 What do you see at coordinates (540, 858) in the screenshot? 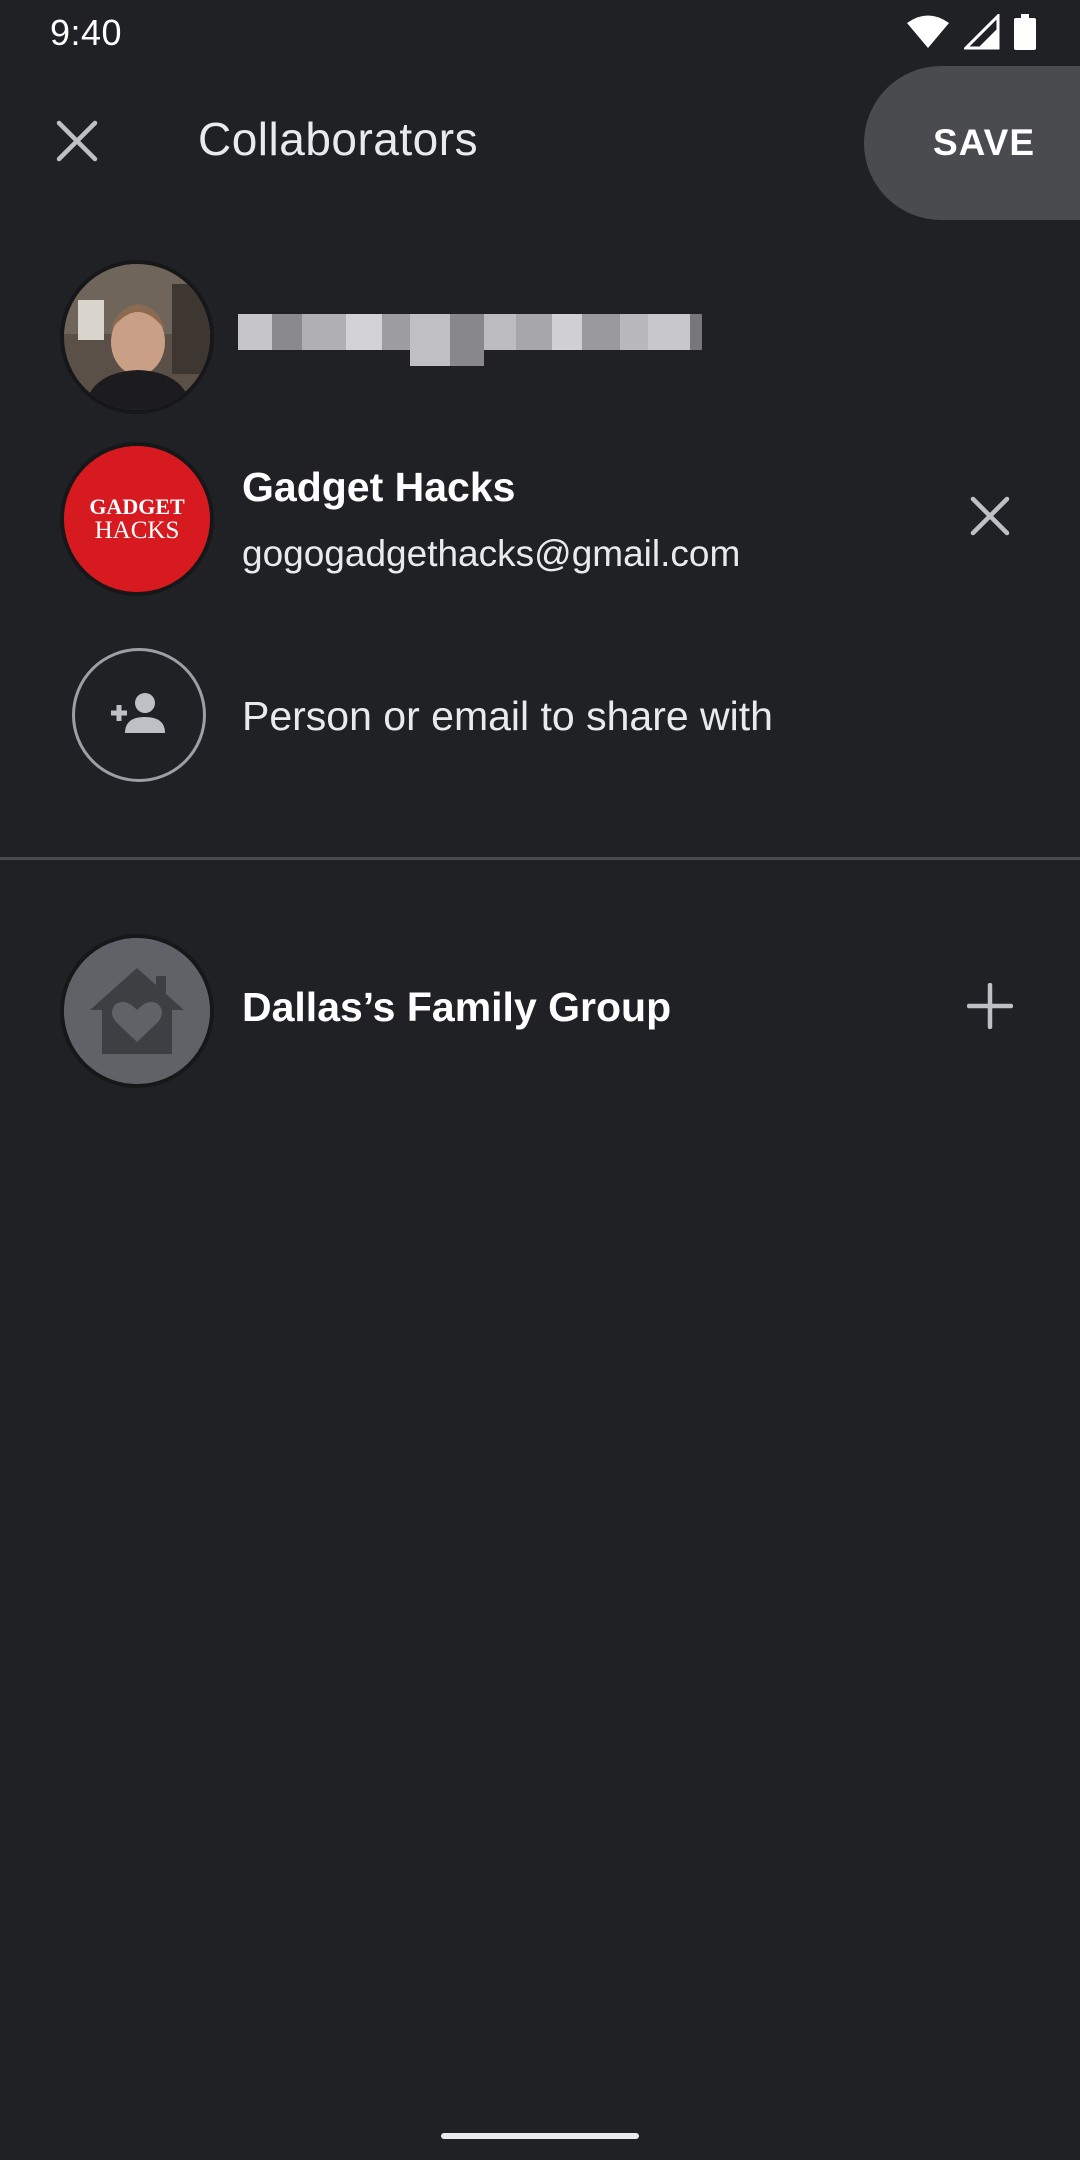
I see `divider` at bounding box center [540, 858].